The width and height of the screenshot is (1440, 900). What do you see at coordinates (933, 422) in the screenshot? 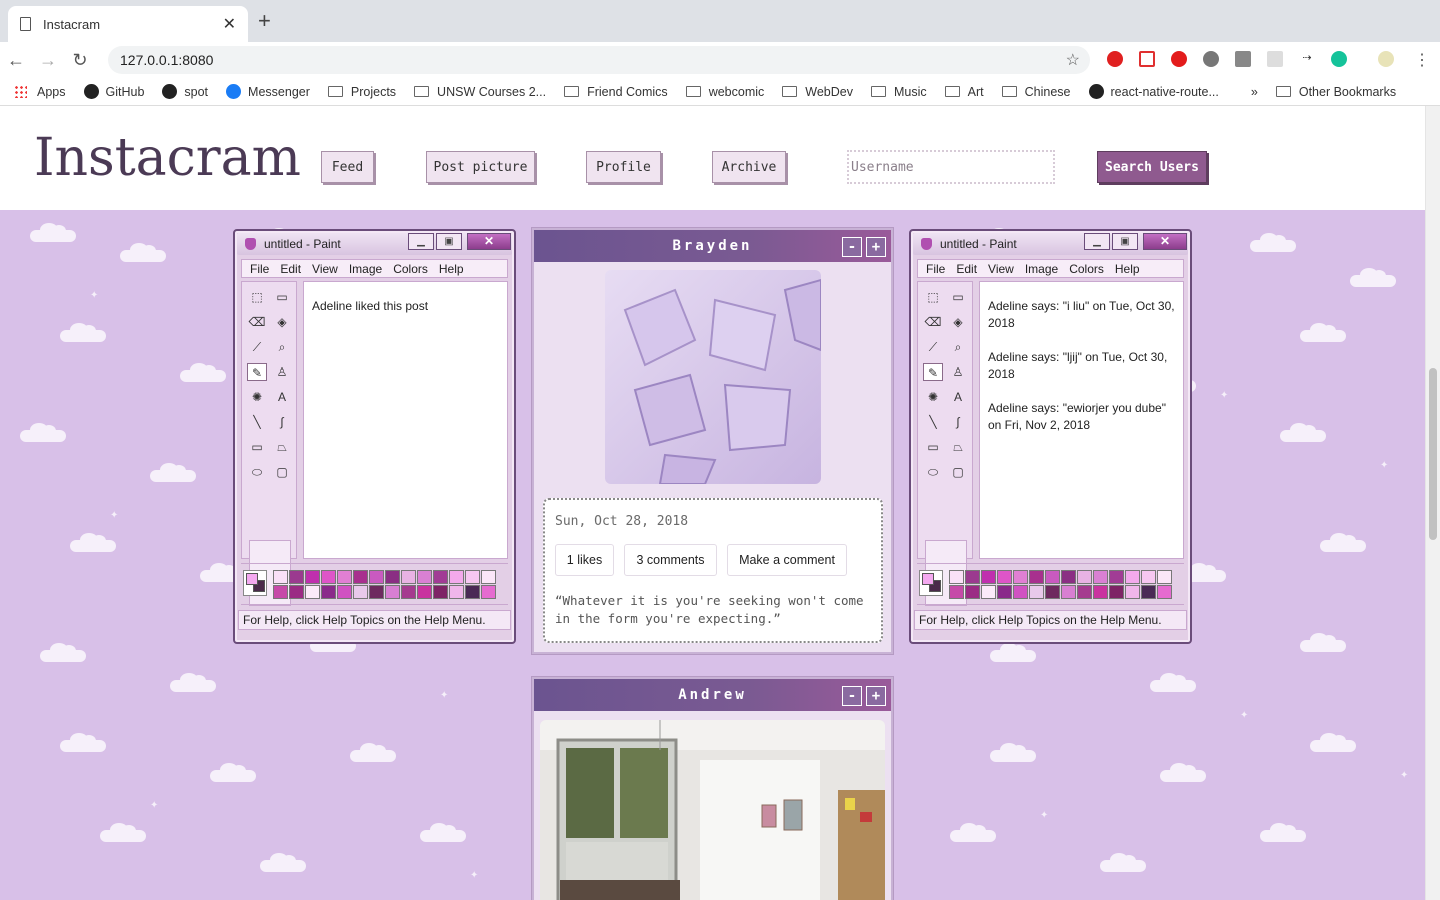
I see `line-icon: ╲` at bounding box center [933, 422].